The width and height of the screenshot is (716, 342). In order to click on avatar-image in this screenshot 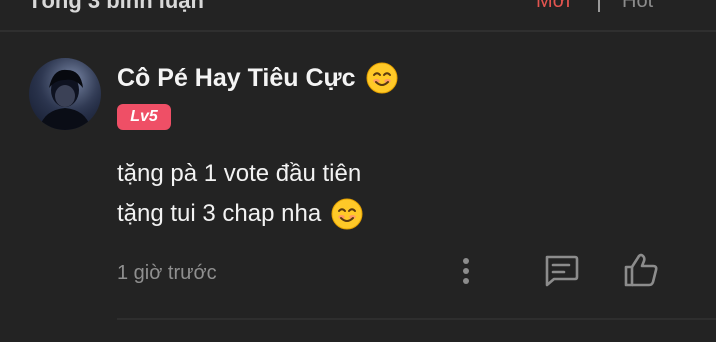, I will do `click(65, 94)`.